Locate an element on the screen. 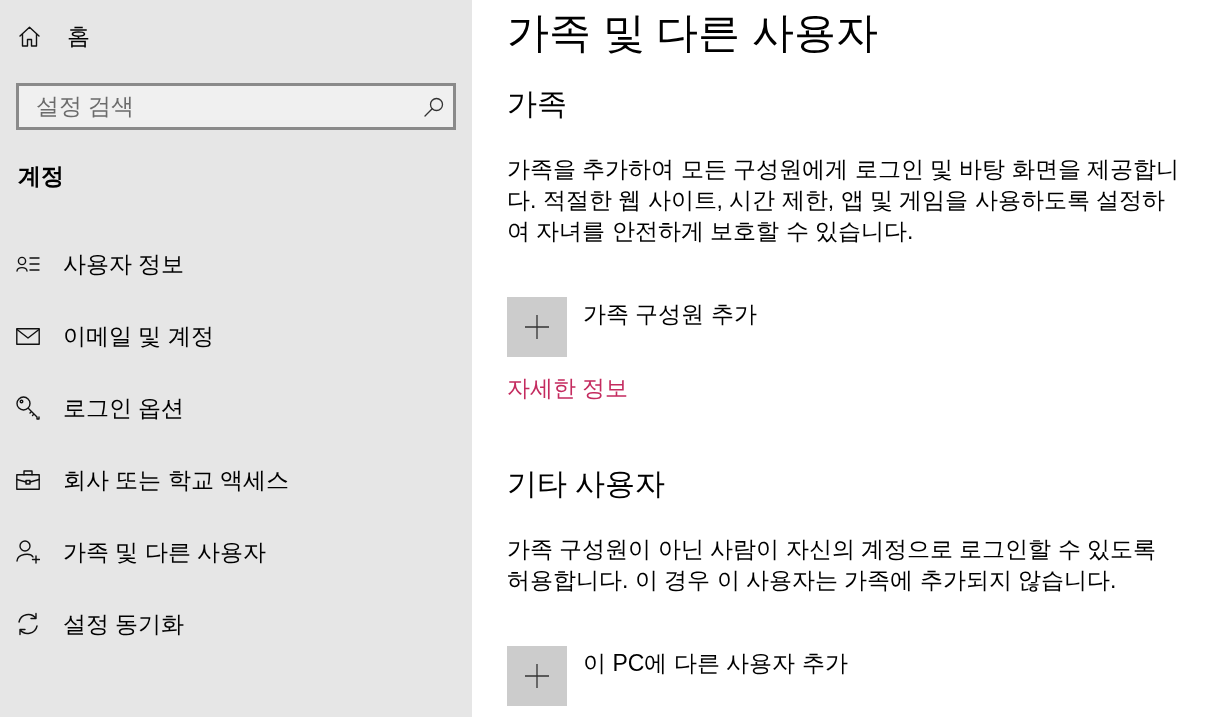  sidebar-nav-item: 이메일 및 계정 is located at coordinates (115, 336).